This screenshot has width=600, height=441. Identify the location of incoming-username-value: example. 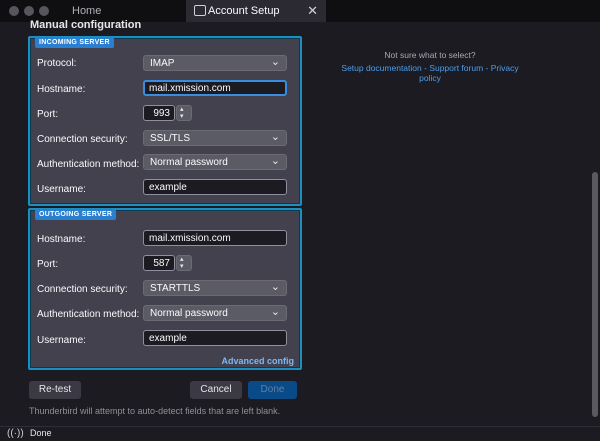
(168, 187).